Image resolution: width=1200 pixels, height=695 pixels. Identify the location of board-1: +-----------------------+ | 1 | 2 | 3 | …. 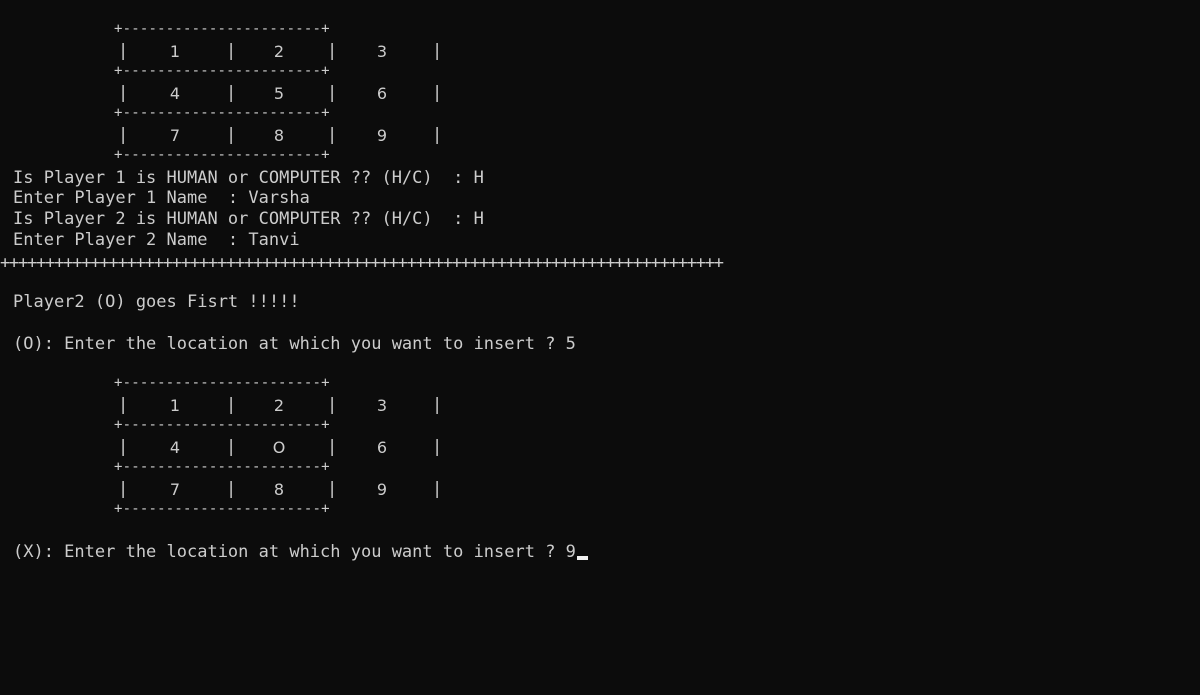
(279, 92).